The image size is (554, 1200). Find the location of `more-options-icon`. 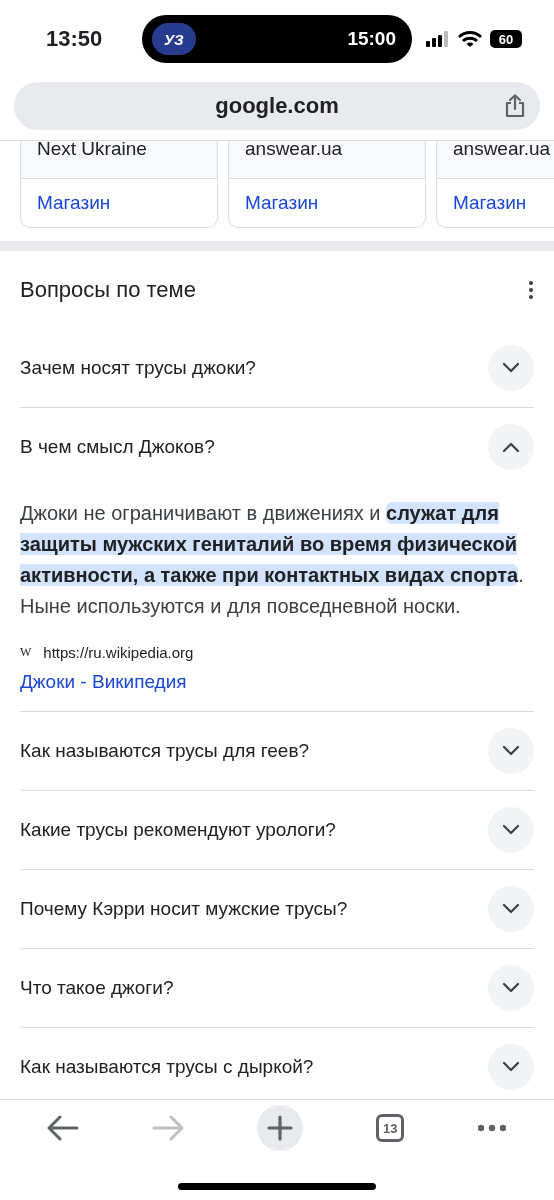

more-options-icon is located at coordinates (531, 290).